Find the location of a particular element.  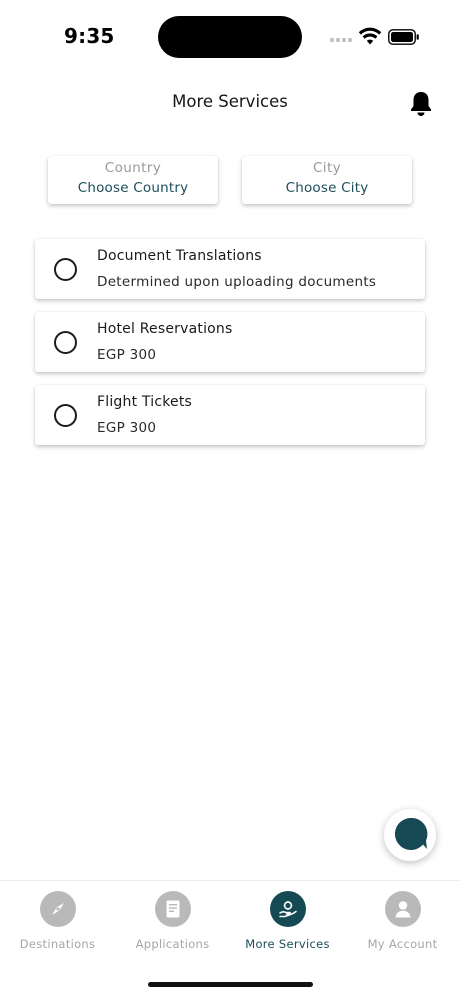

chat-bubble-icon is located at coordinates (411, 833).